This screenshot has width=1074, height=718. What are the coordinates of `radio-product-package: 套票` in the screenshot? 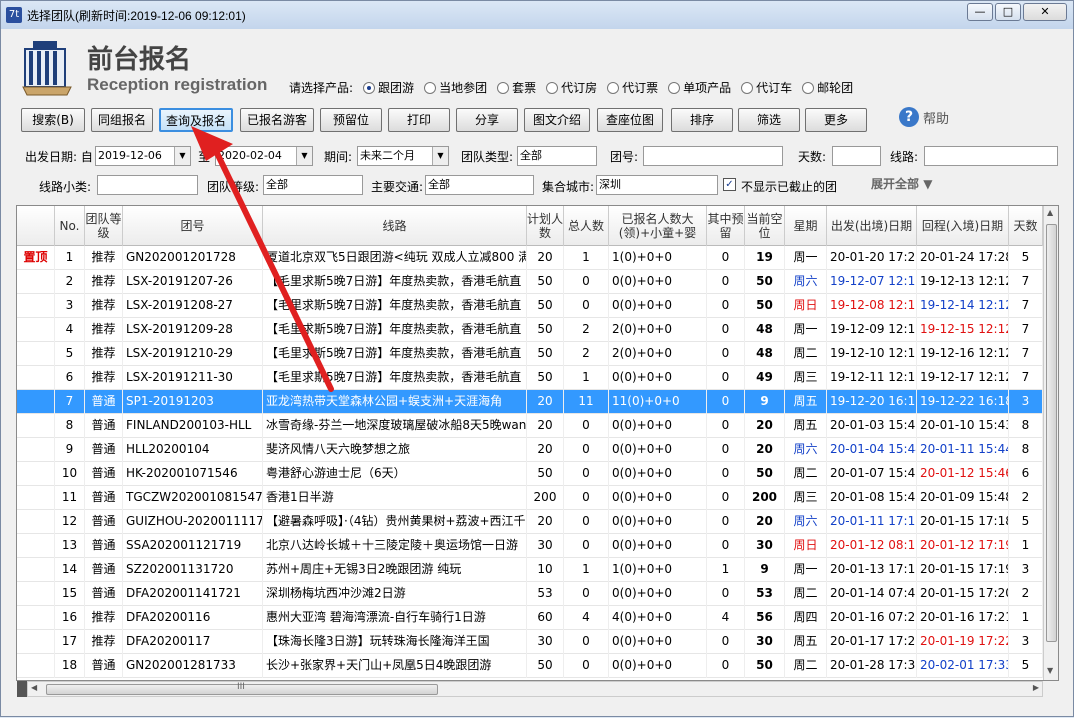 It's located at (516, 87).